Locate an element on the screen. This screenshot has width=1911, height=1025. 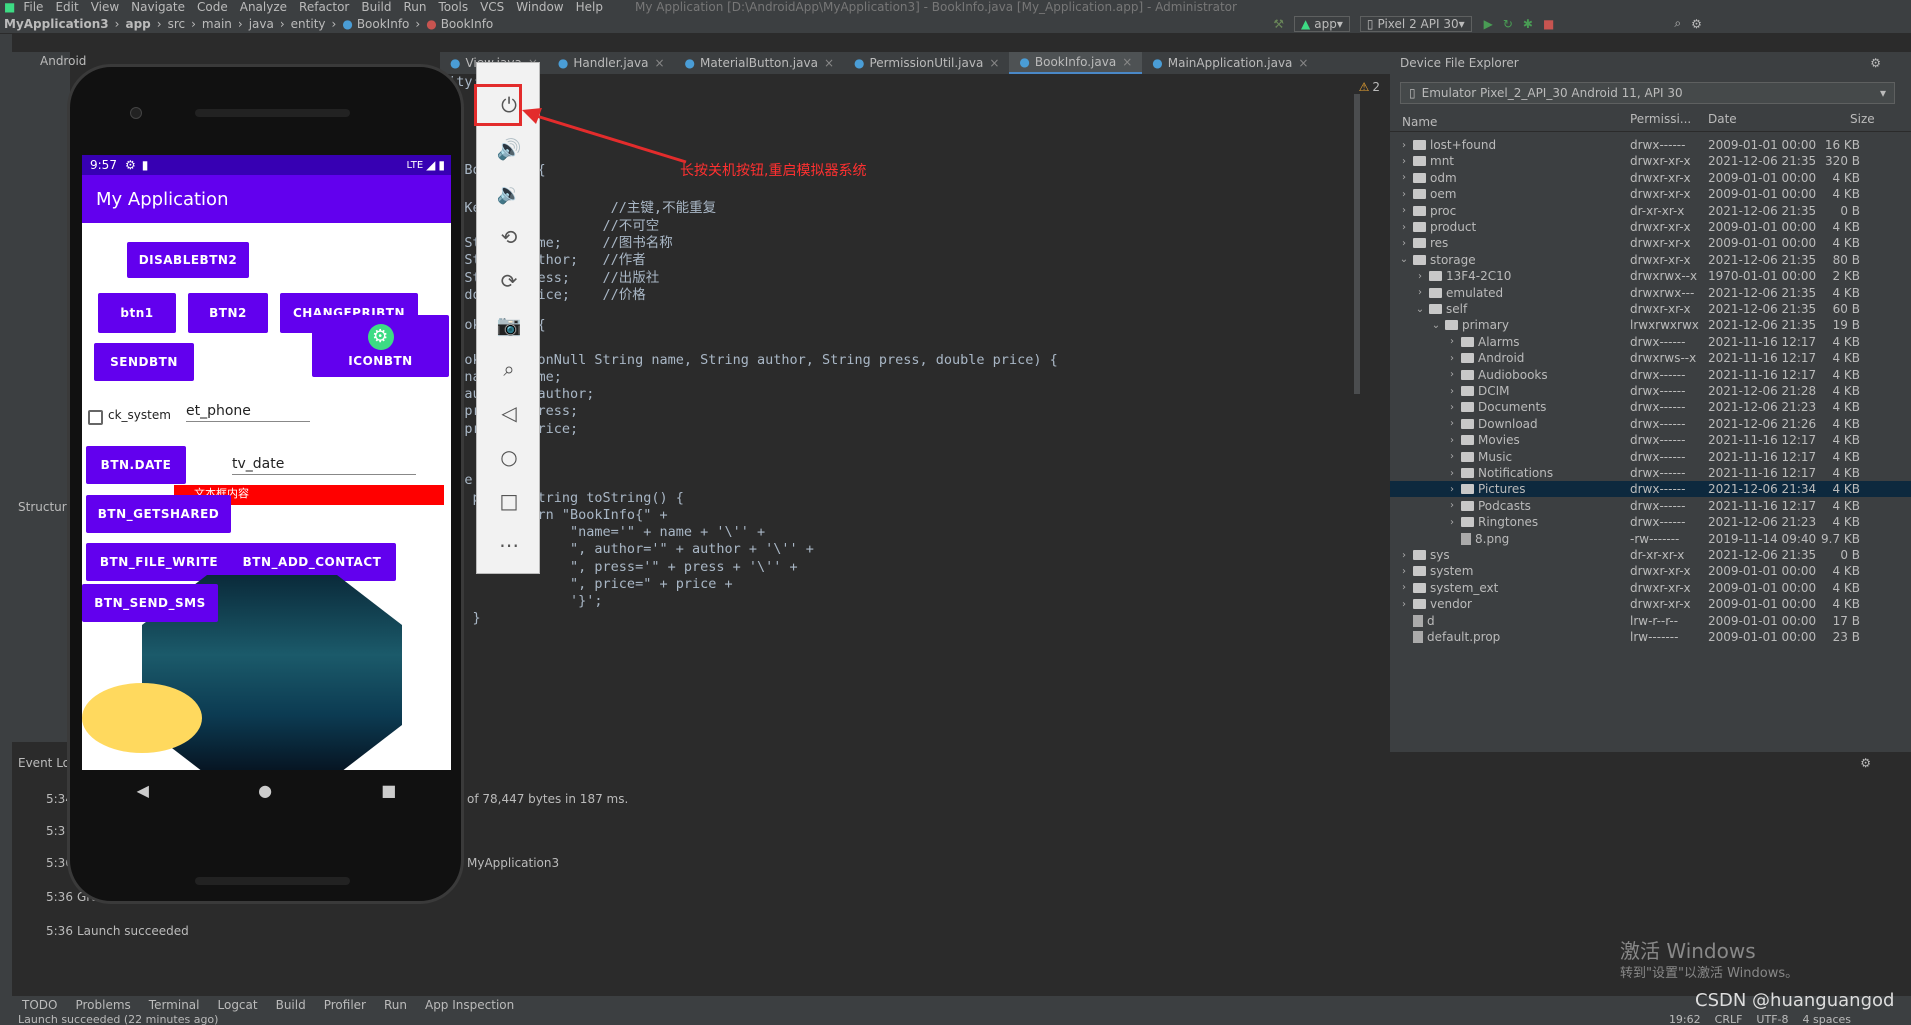
file-row: › product drwxr-xr-x 2009-01-01 00:00 4 KB is located at coordinates (1650, 227).